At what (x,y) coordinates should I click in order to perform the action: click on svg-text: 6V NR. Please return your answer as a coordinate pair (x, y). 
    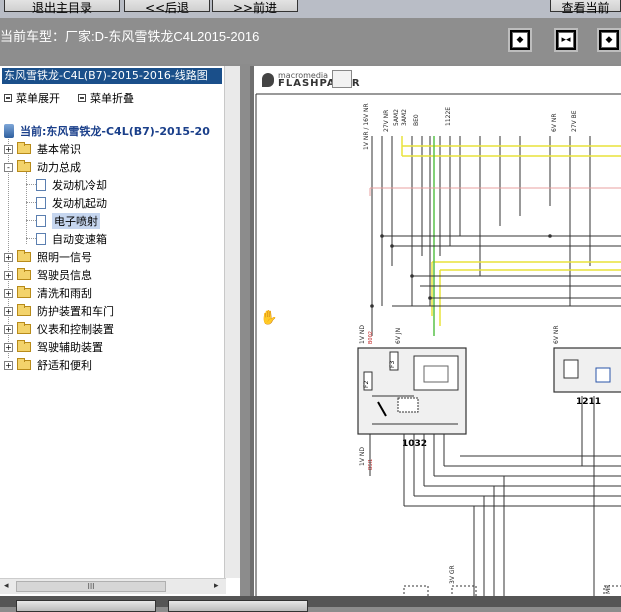
    Looking at the image, I should click on (554, 123).